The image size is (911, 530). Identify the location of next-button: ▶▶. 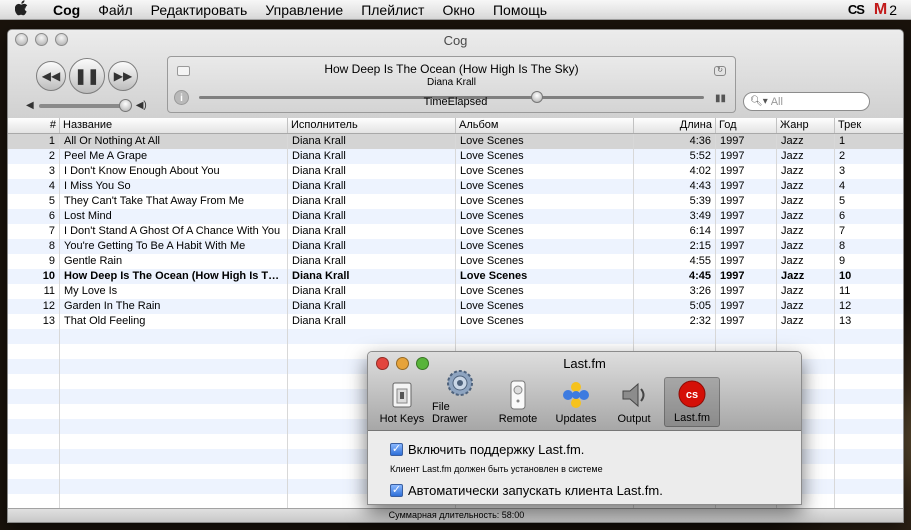
(123, 76).